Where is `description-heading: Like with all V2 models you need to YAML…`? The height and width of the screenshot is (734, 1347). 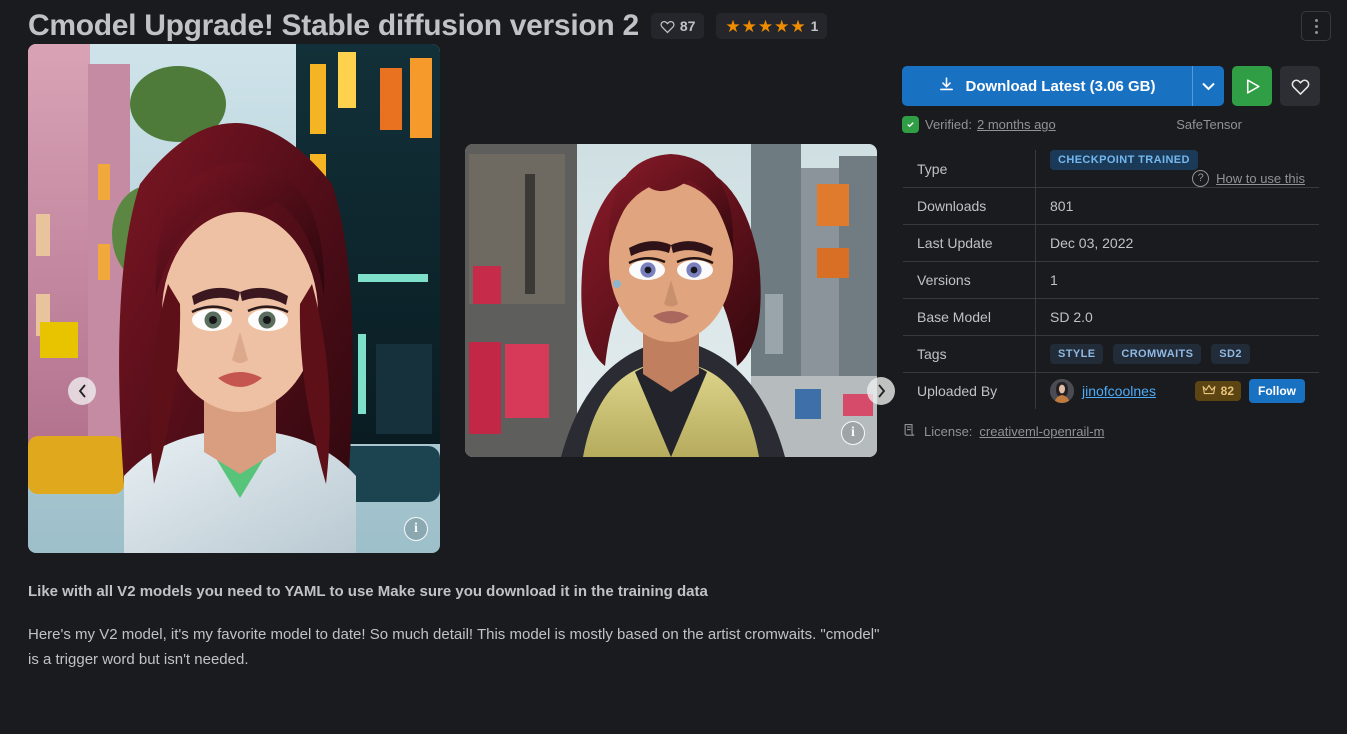 description-heading: Like with all V2 models you need to YAML… is located at coordinates (368, 591).